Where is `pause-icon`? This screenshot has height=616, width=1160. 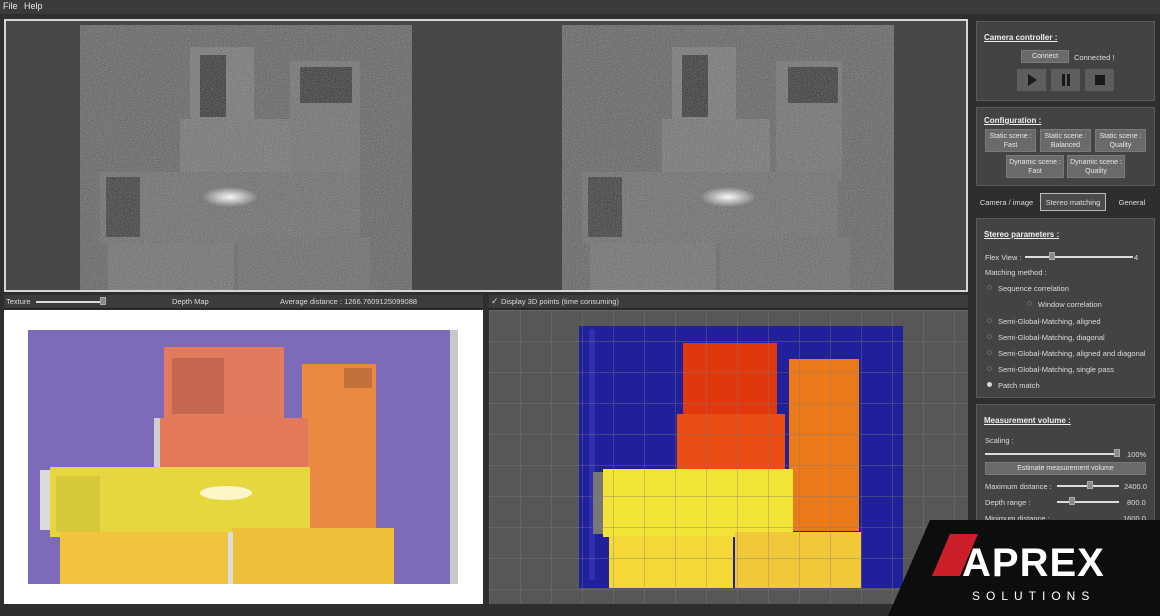
pause-icon is located at coordinates (1065, 80).